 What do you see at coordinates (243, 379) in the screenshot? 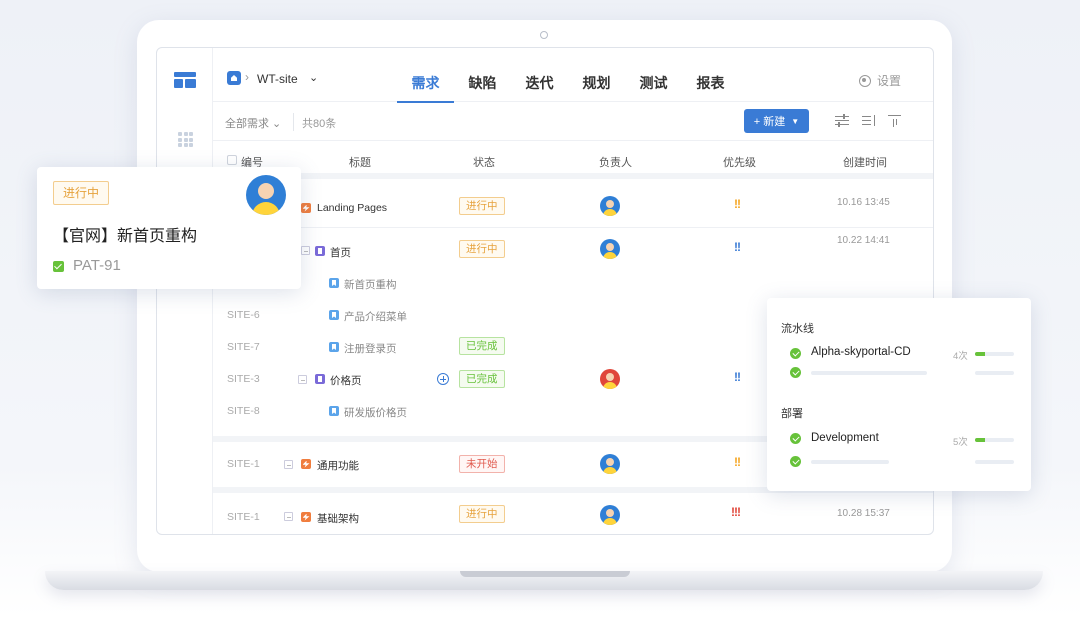
I see `row-code: SITE-3` at bounding box center [243, 379].